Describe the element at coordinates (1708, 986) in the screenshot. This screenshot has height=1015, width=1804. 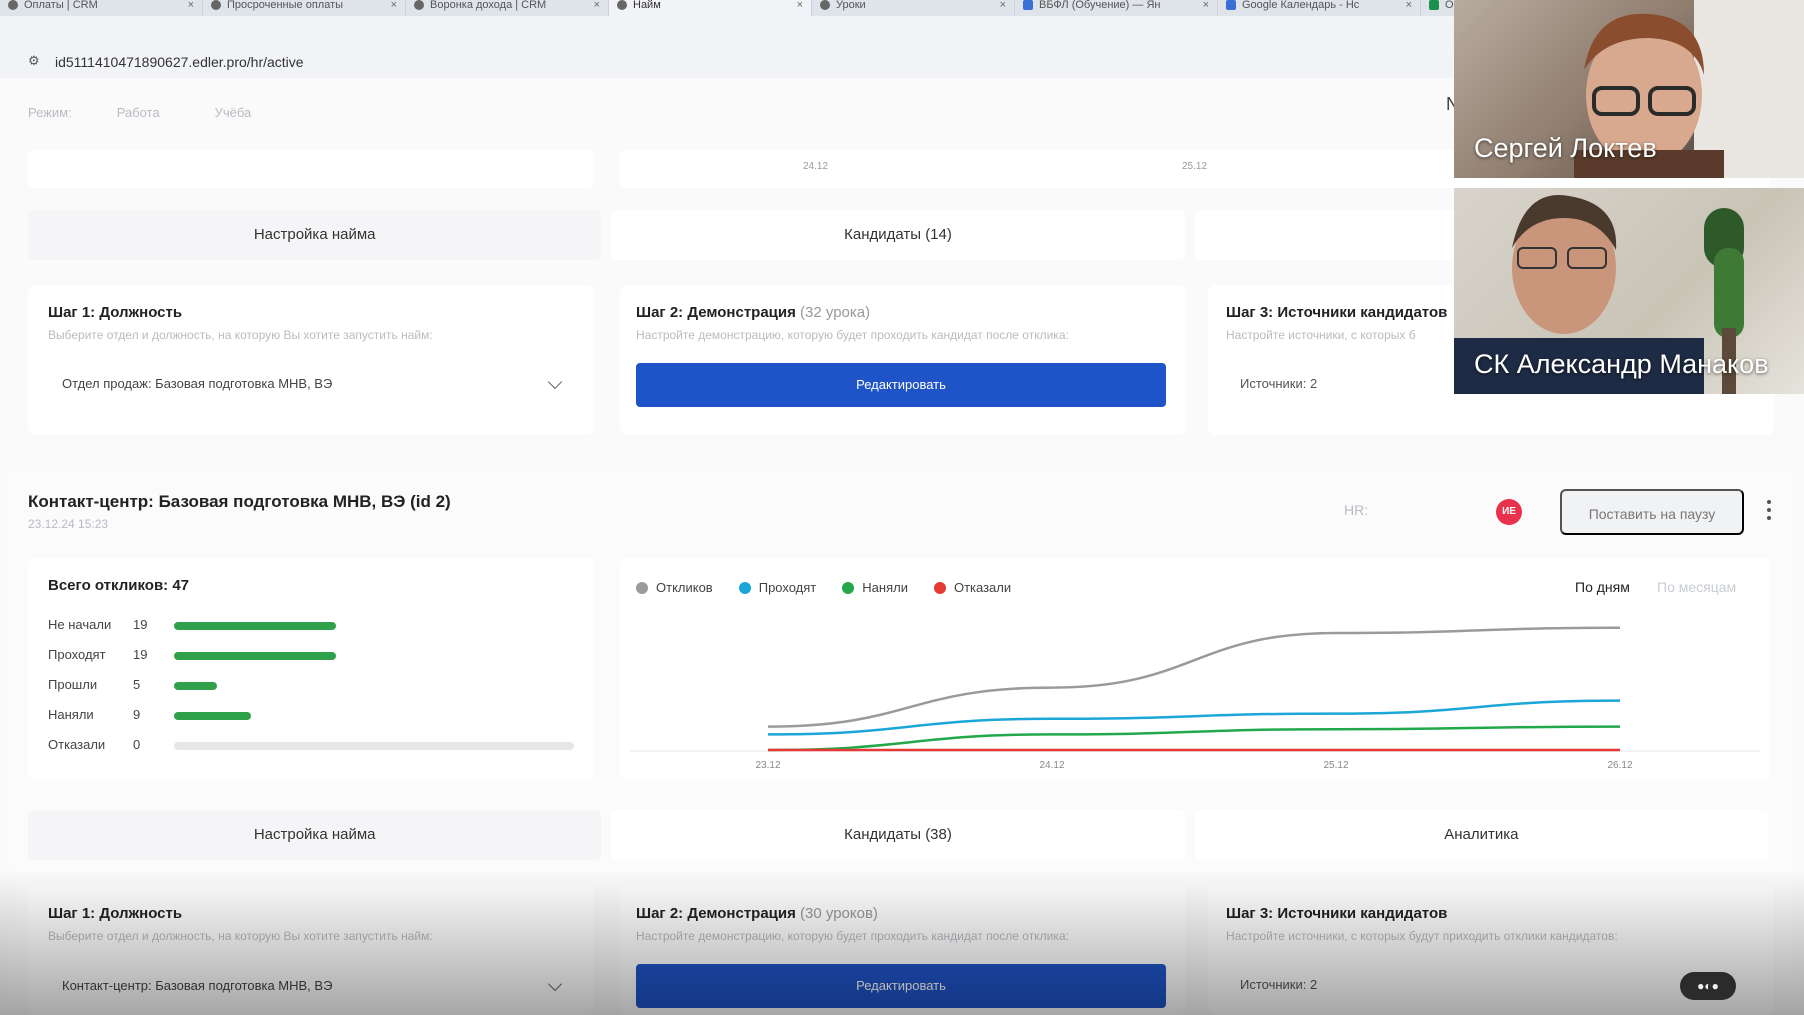
I see `meeting-app-logo-icon: ●◐●` at that location.